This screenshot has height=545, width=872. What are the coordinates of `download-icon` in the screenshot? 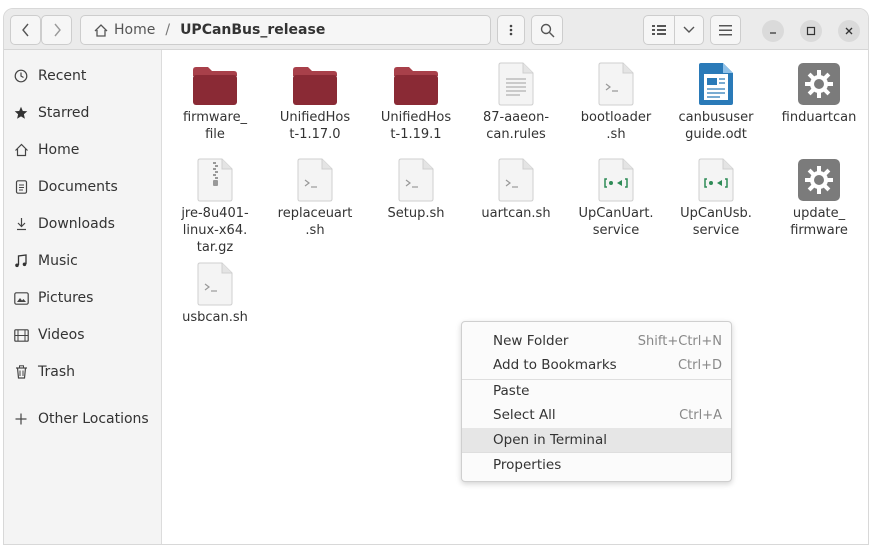 It's located at (21, 224).